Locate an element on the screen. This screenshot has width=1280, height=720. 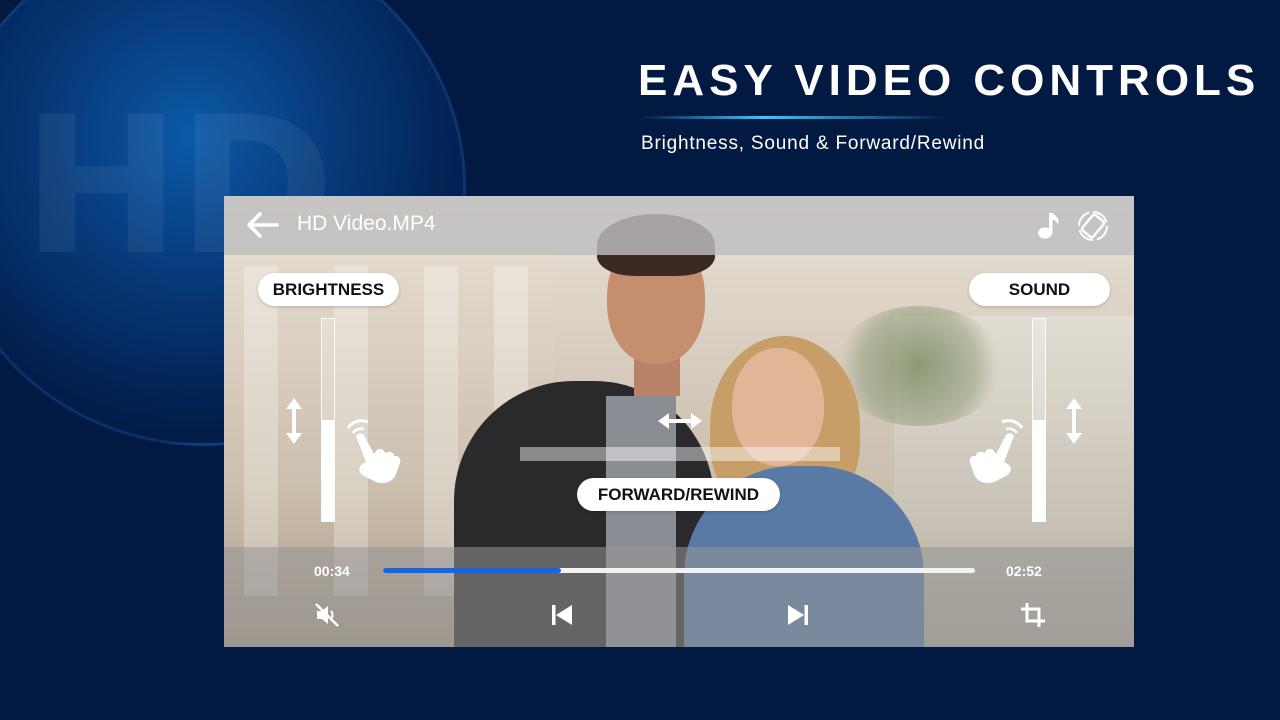
sound-slider is located at coordinates (1039, 420).